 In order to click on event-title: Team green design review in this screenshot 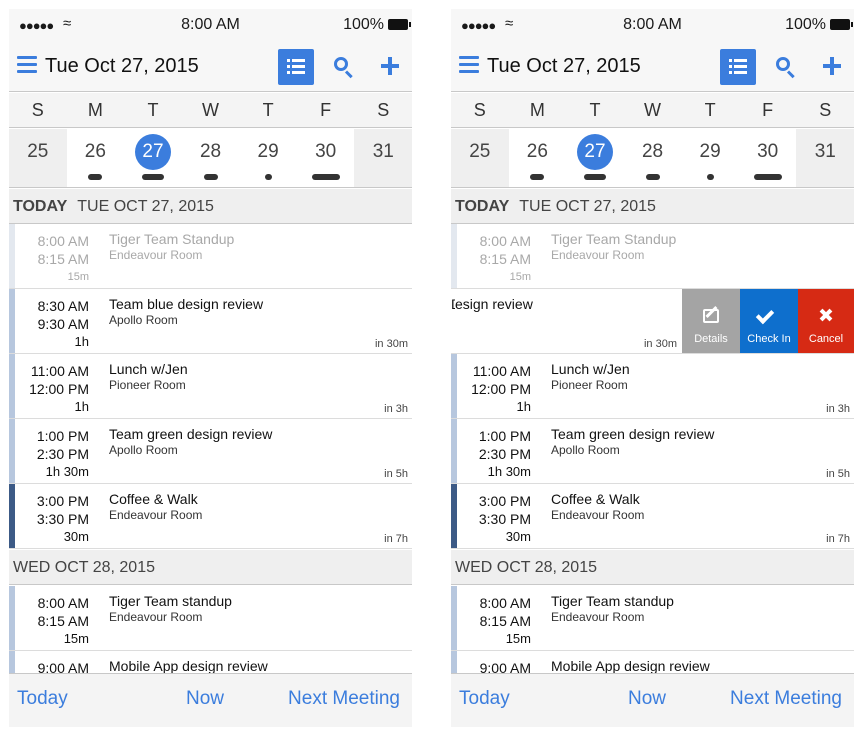, I will do `click(191, 434)`.